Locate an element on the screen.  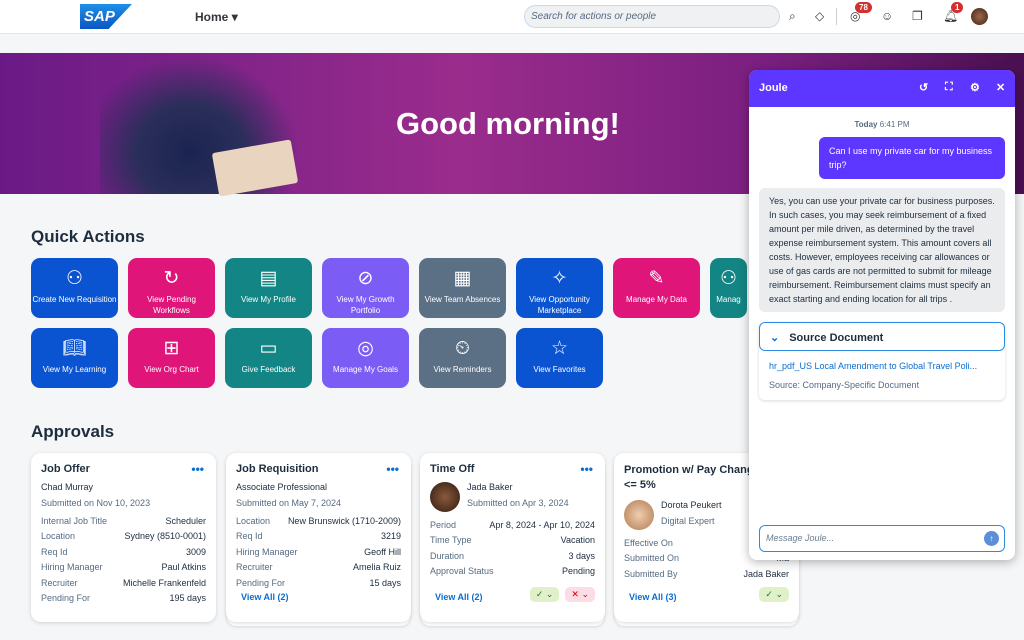
quick-action-tile: ▤ View My Profile is located at coordinates (268, 288).